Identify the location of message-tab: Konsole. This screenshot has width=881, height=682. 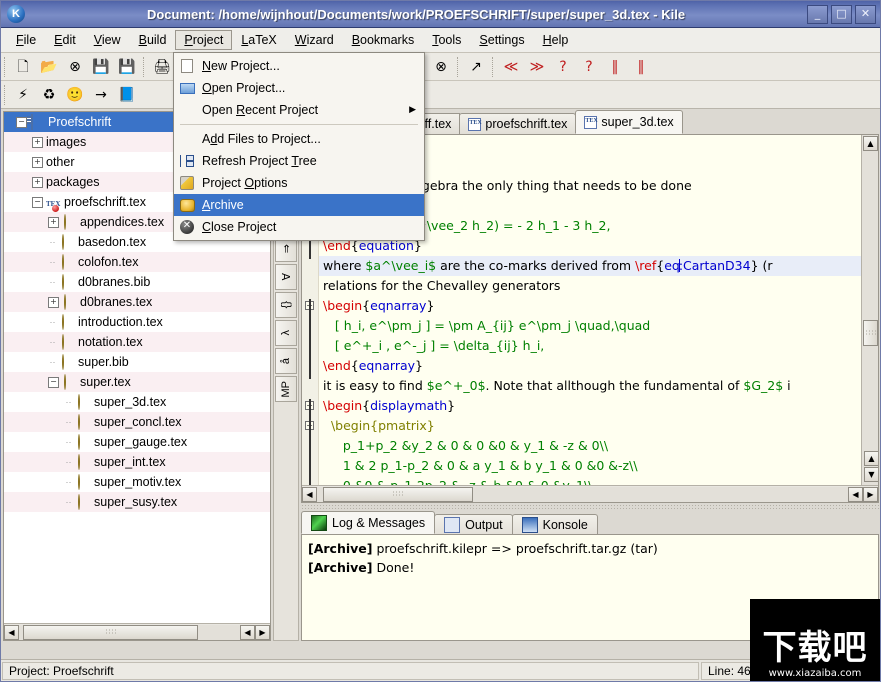
(554, 524).